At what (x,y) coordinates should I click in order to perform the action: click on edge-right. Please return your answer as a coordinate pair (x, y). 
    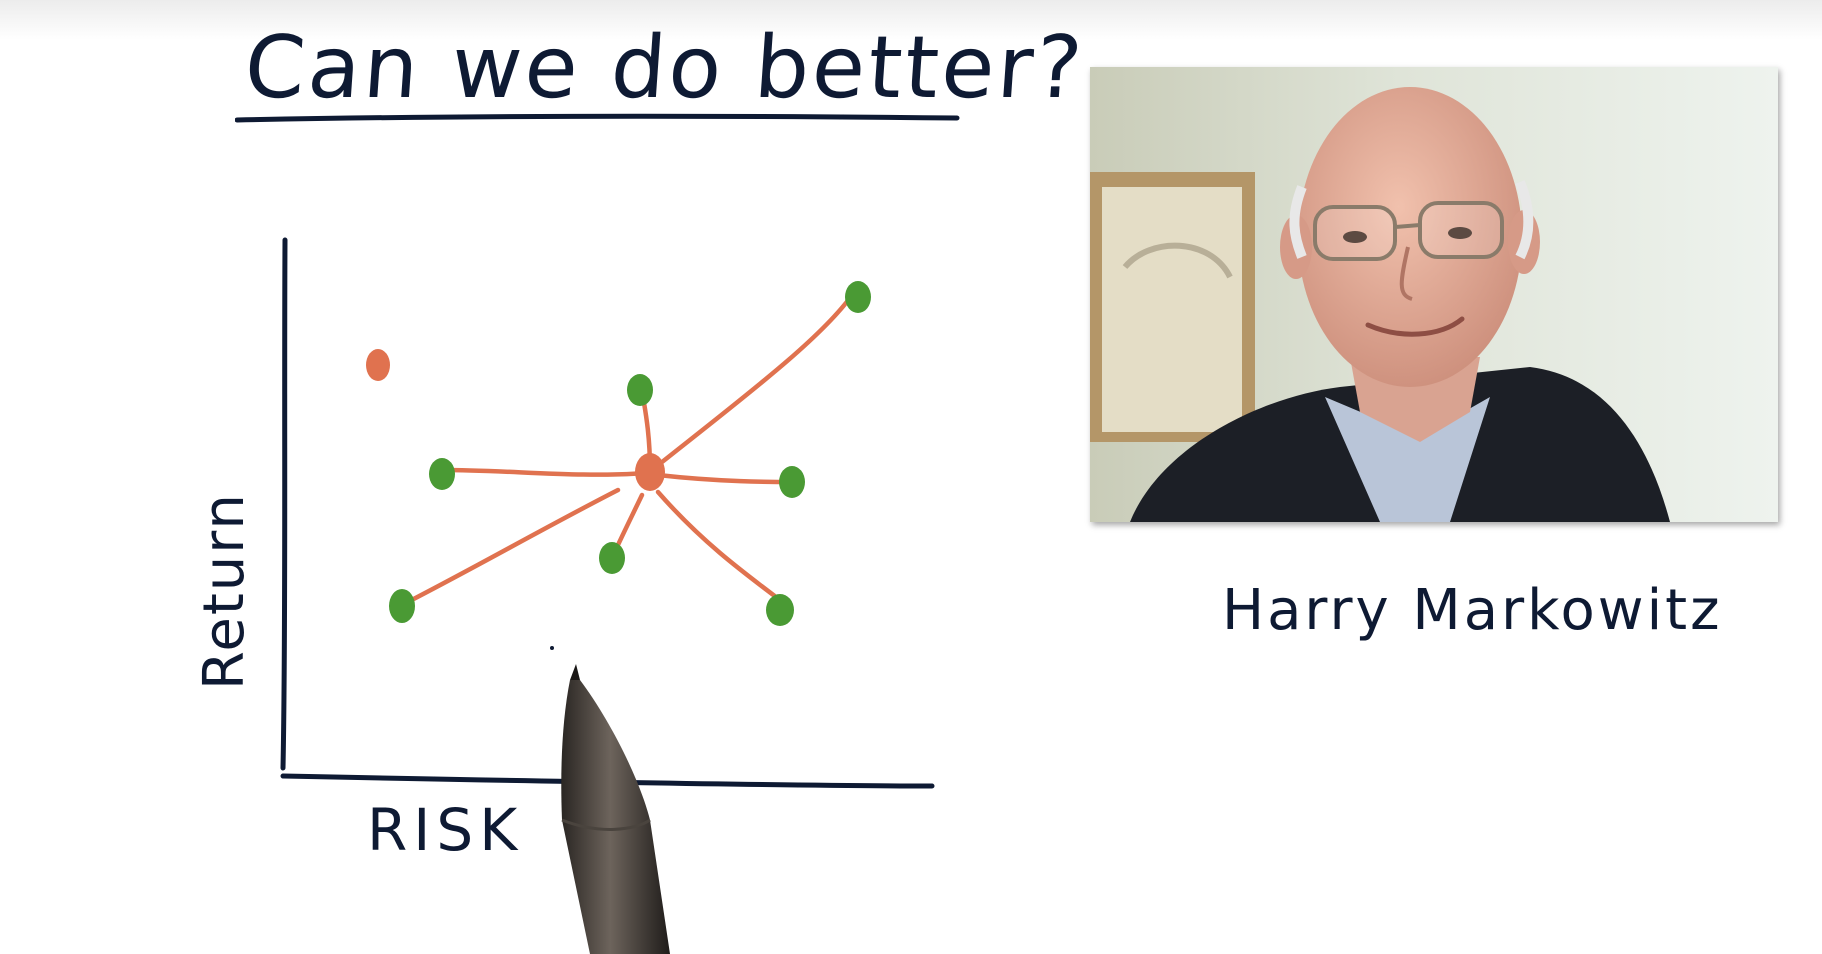
    Looking at the image, I should click on (726, 478).